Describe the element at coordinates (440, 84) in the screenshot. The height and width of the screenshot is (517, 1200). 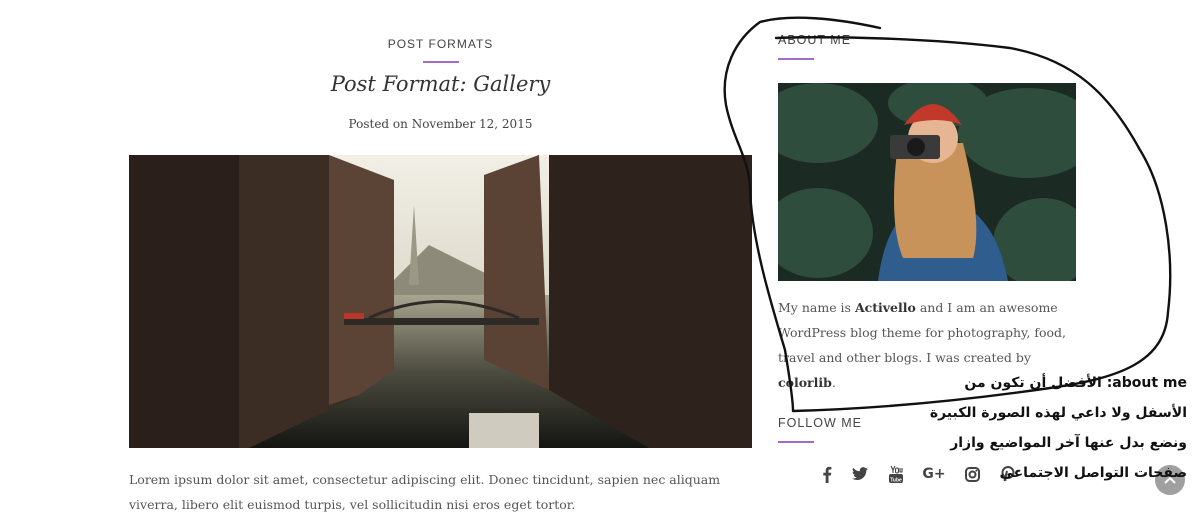
I see `post-title: Post Format: Gallery` at that location.